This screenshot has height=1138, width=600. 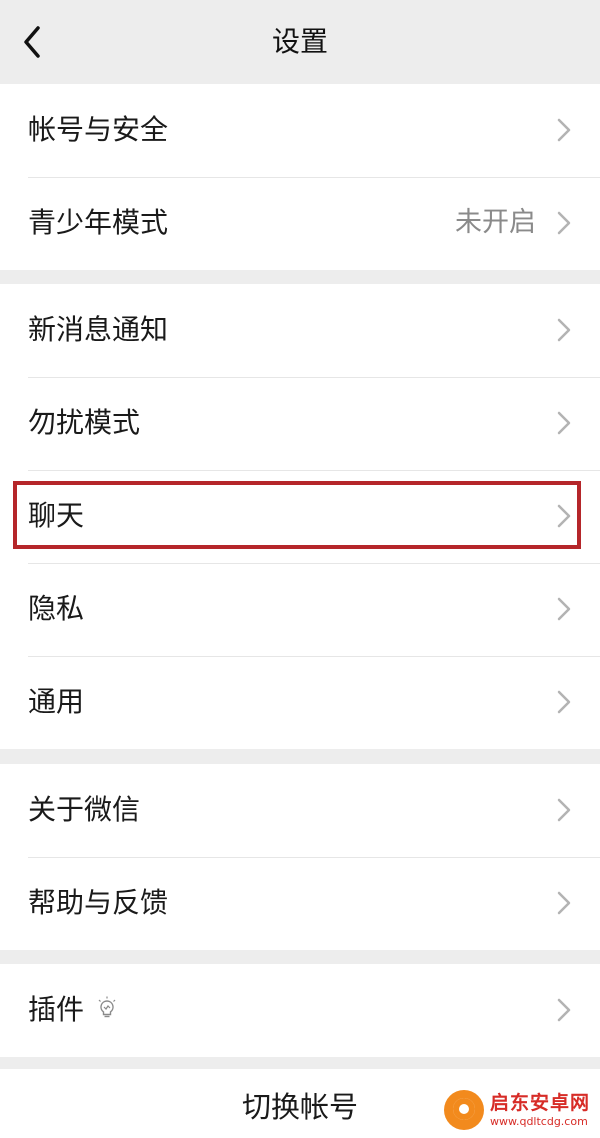 What do you see at coordinates (300, 810) in the screenshot?
I see `settings-item-about-wechat: 关于微信` at bounding box center [300, 810].